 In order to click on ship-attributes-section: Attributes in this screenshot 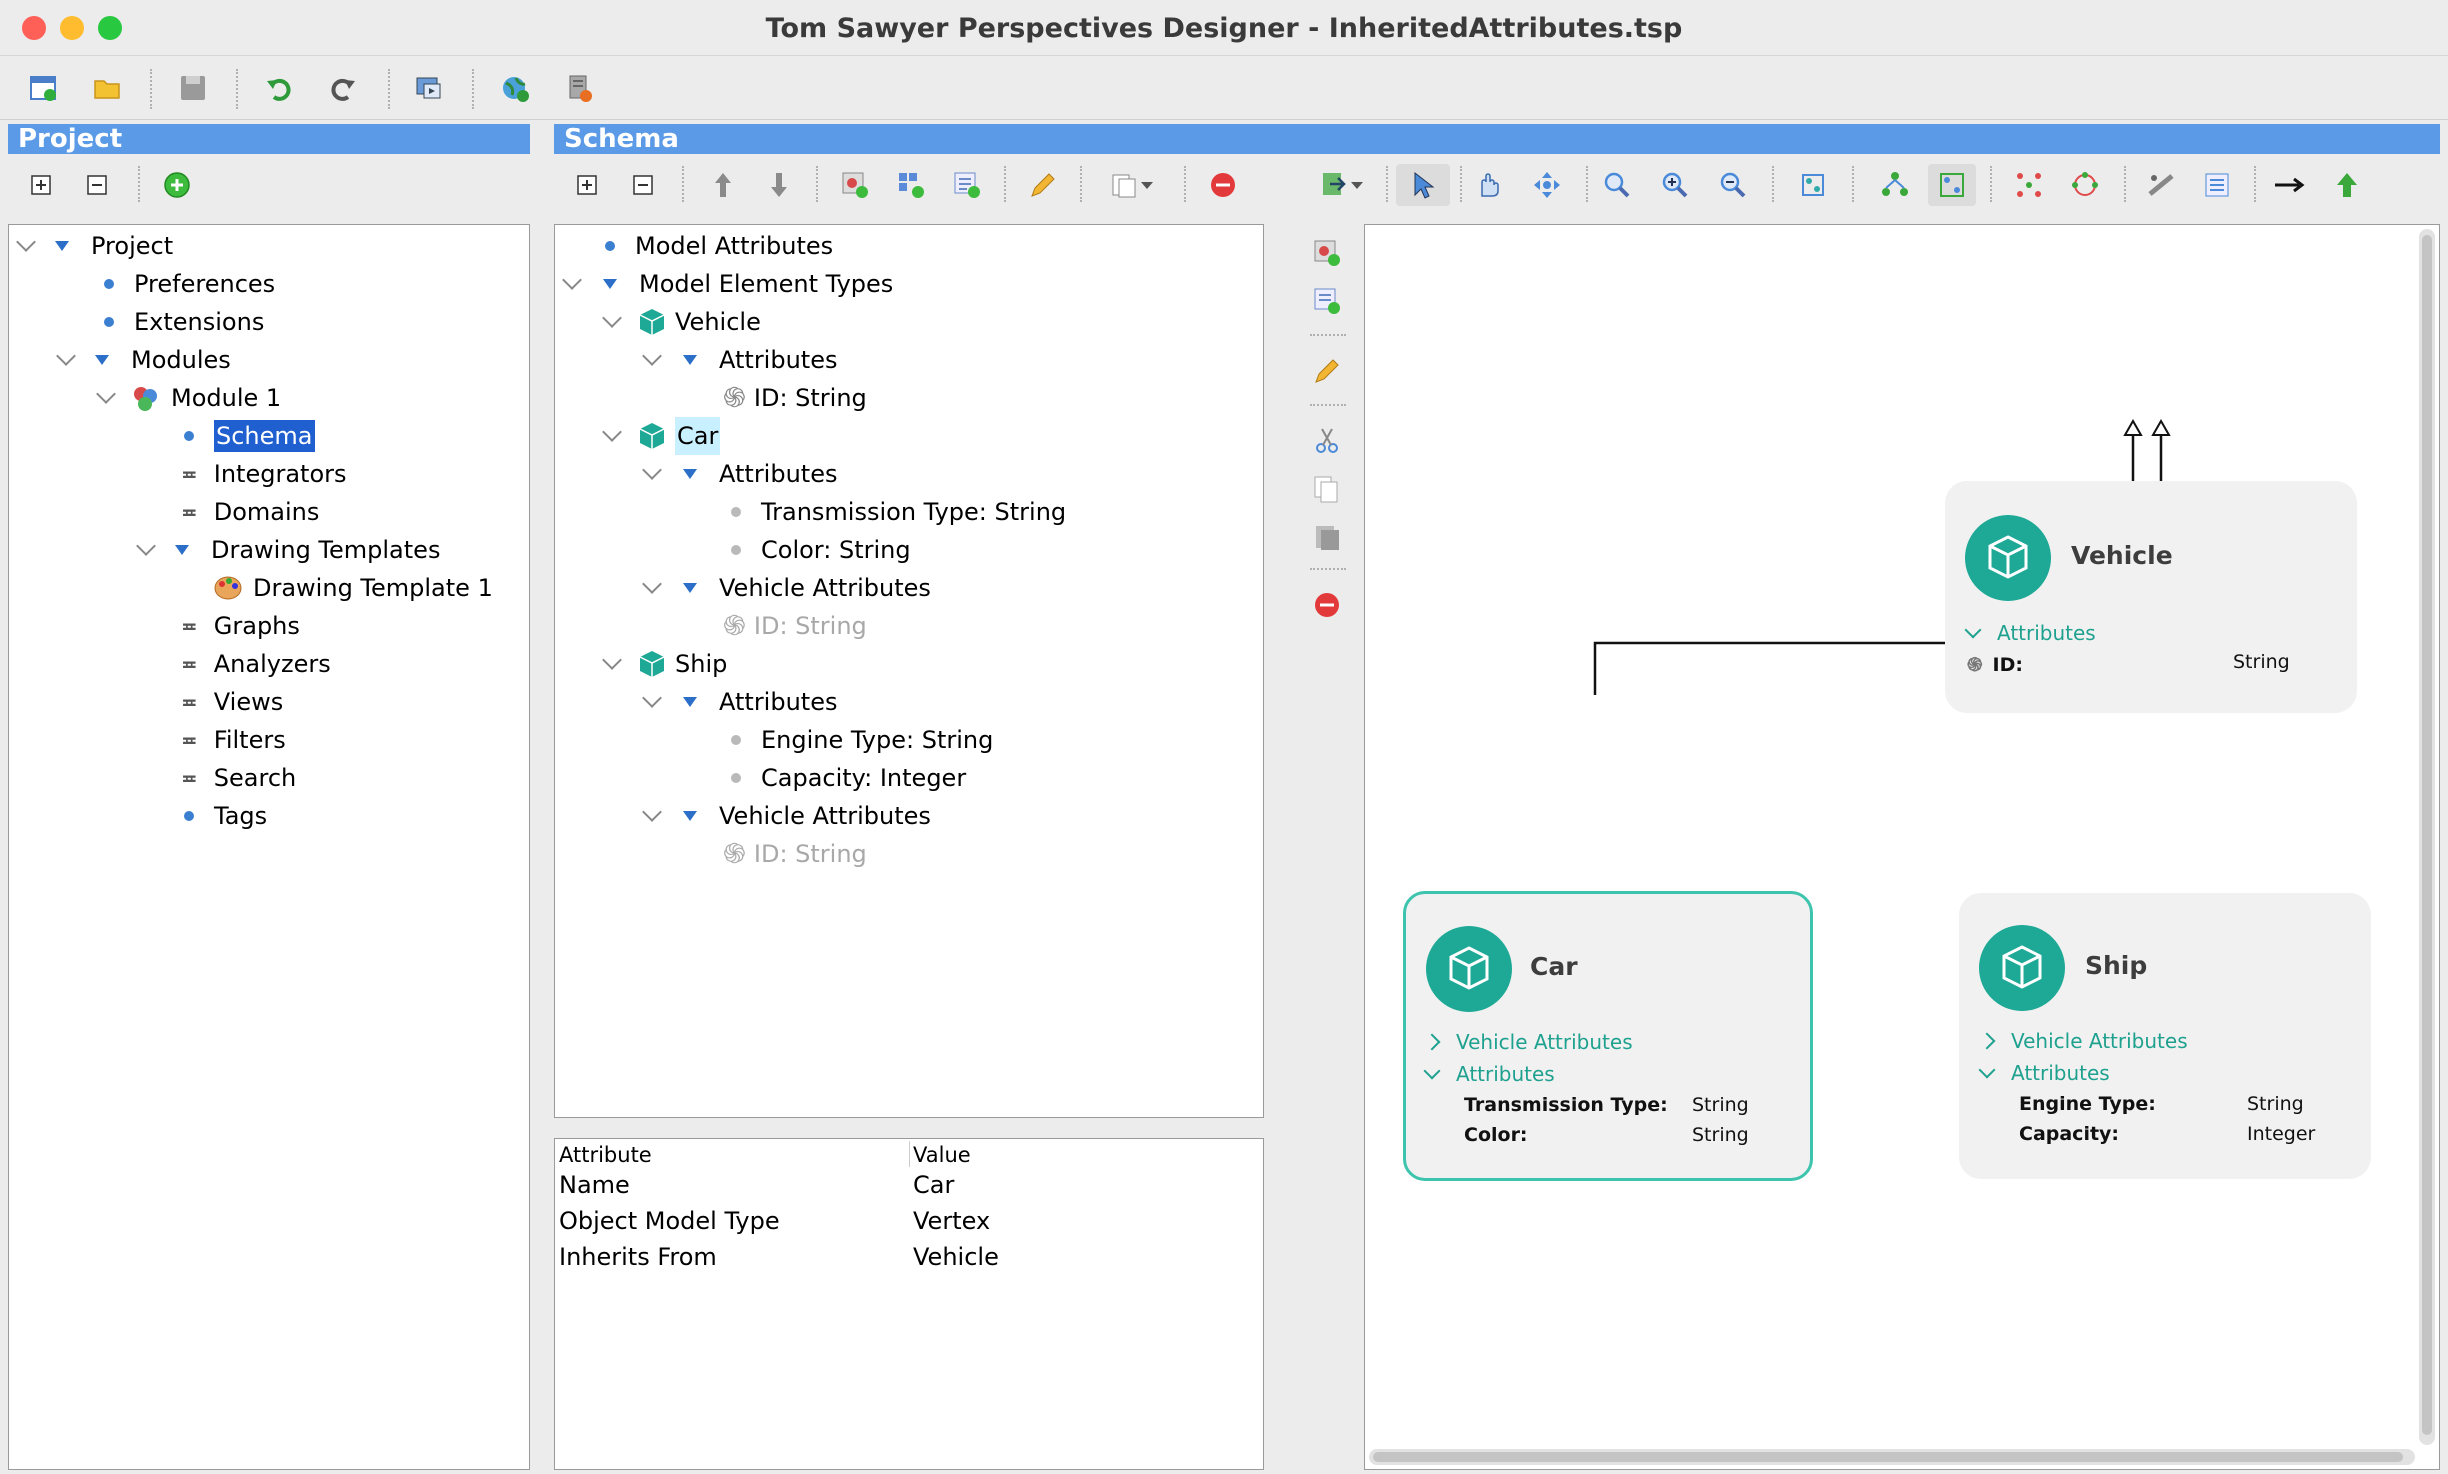, I will do `click(2044, 1073)`.